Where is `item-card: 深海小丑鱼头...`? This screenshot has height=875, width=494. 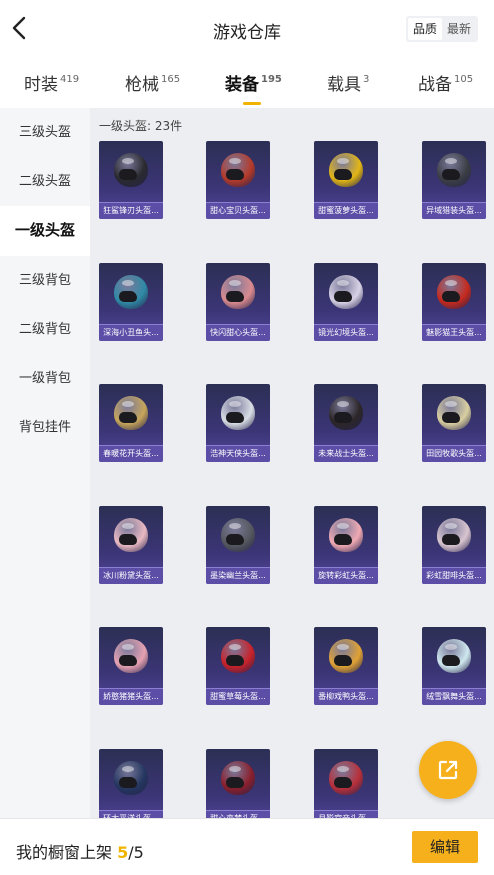 item-card: 深海小丑鱼头... is located at coordinates (131, 301).